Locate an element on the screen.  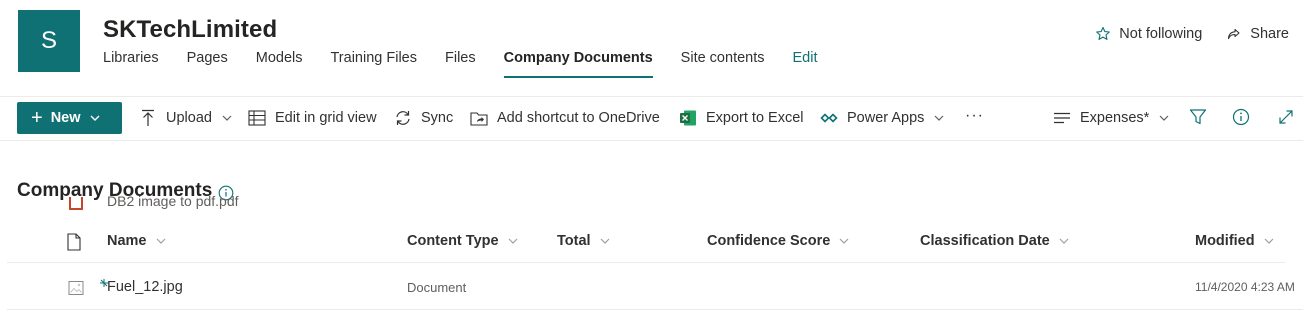
nav-item-libraries: Libraries is located at coordinates (131, 61).